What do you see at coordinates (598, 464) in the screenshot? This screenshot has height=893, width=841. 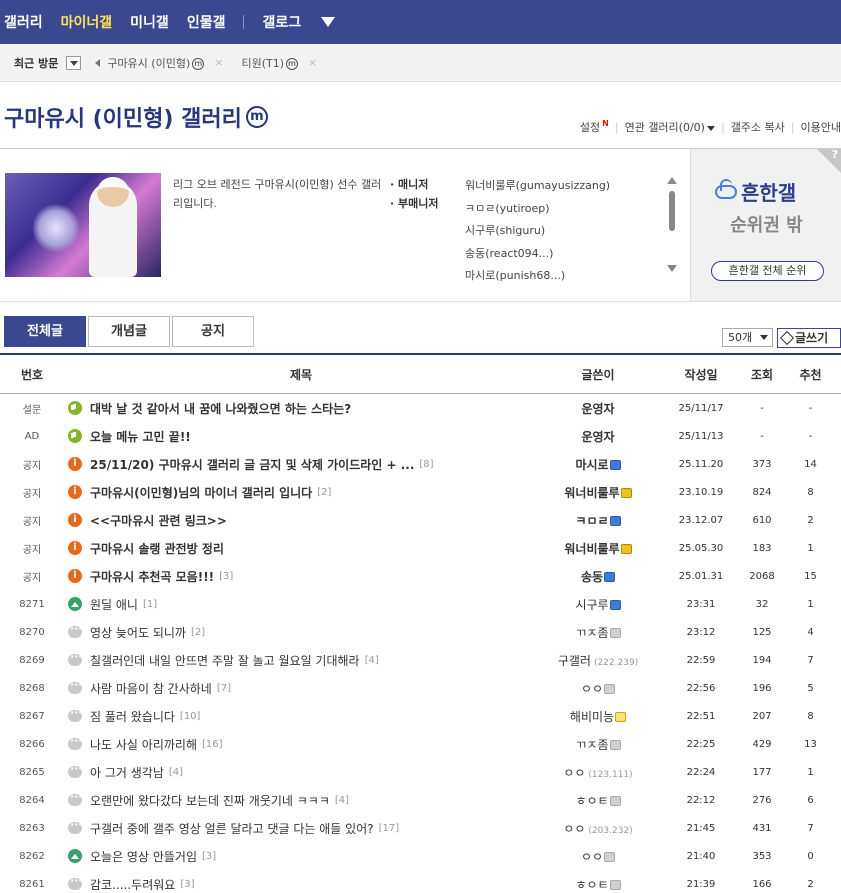 I see `post-writer: 마시로` at bounding box center [598, 464].